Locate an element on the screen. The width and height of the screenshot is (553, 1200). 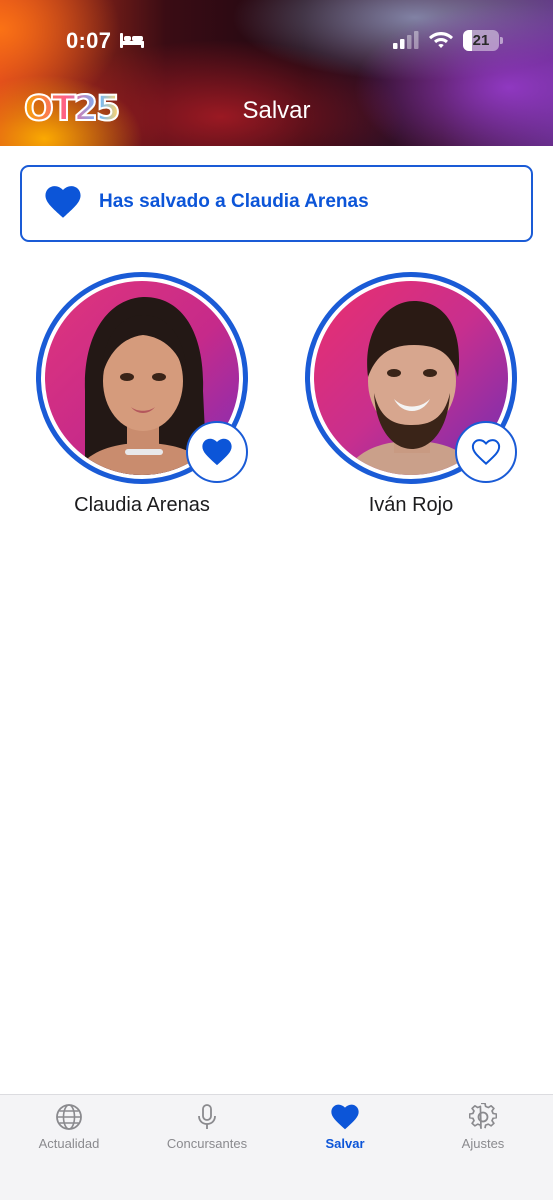
saved-confirmation-banner: Has salvado a Claudia Arenas is located at coordinates (276, 203).